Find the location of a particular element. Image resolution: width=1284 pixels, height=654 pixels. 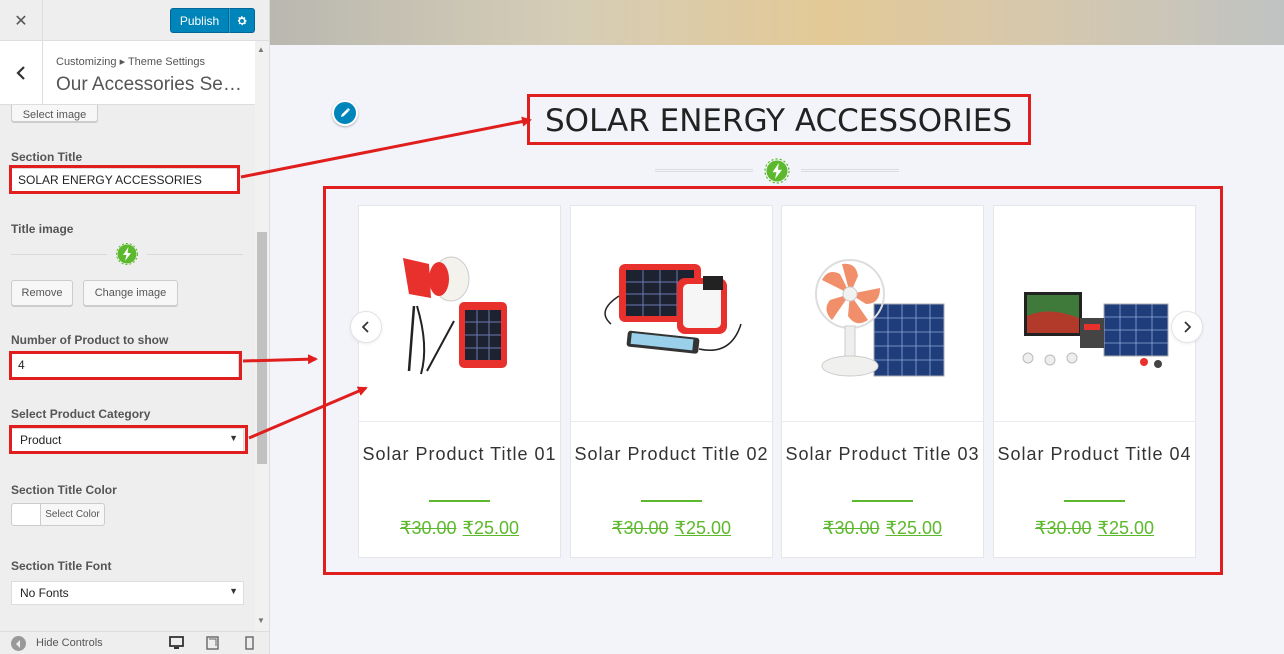

product-title: Solar Product Title 03 is located at coordinates (882, 454).